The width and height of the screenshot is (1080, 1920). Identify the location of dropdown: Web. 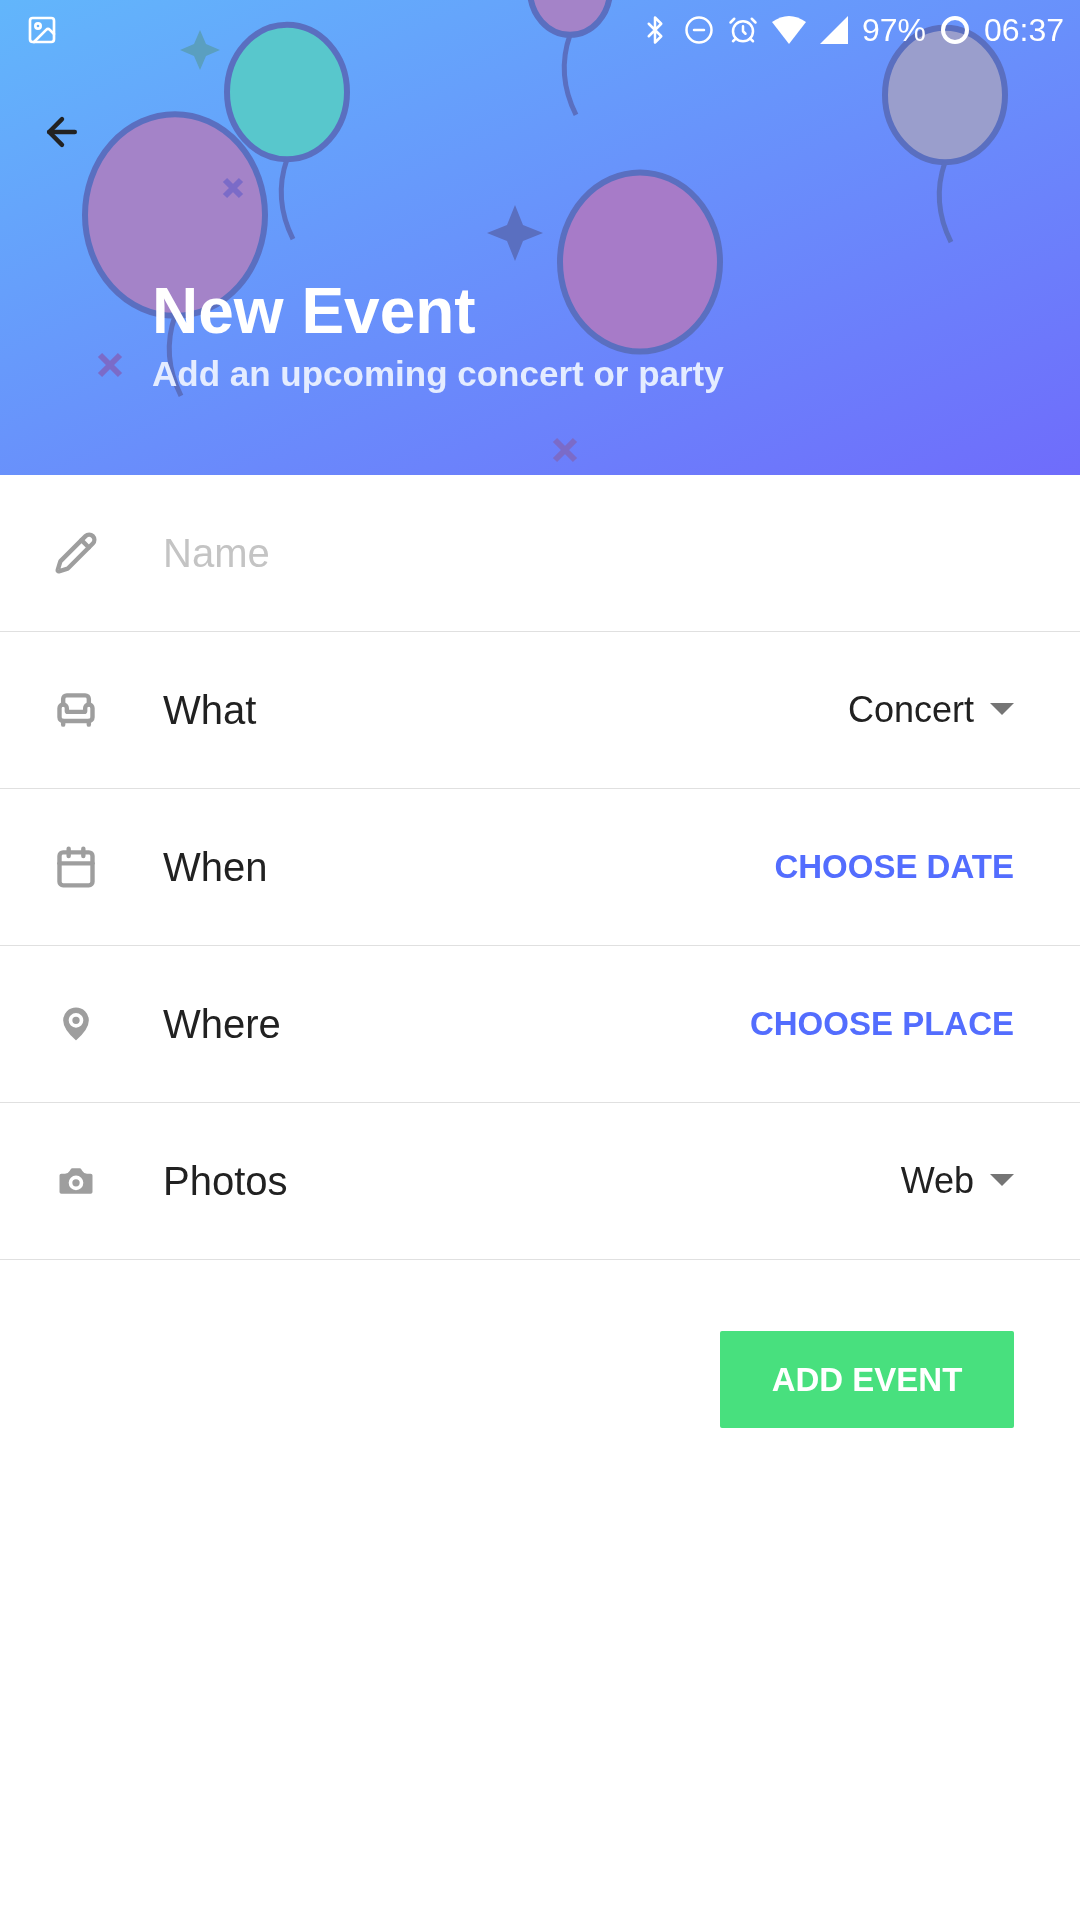
(957, 1181).